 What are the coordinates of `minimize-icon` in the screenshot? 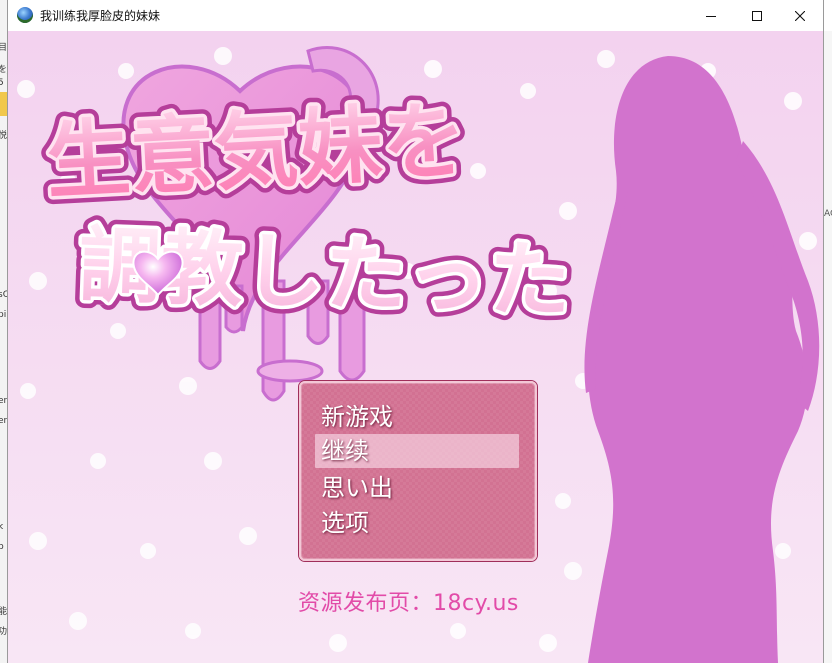 It's located at (711, 16).